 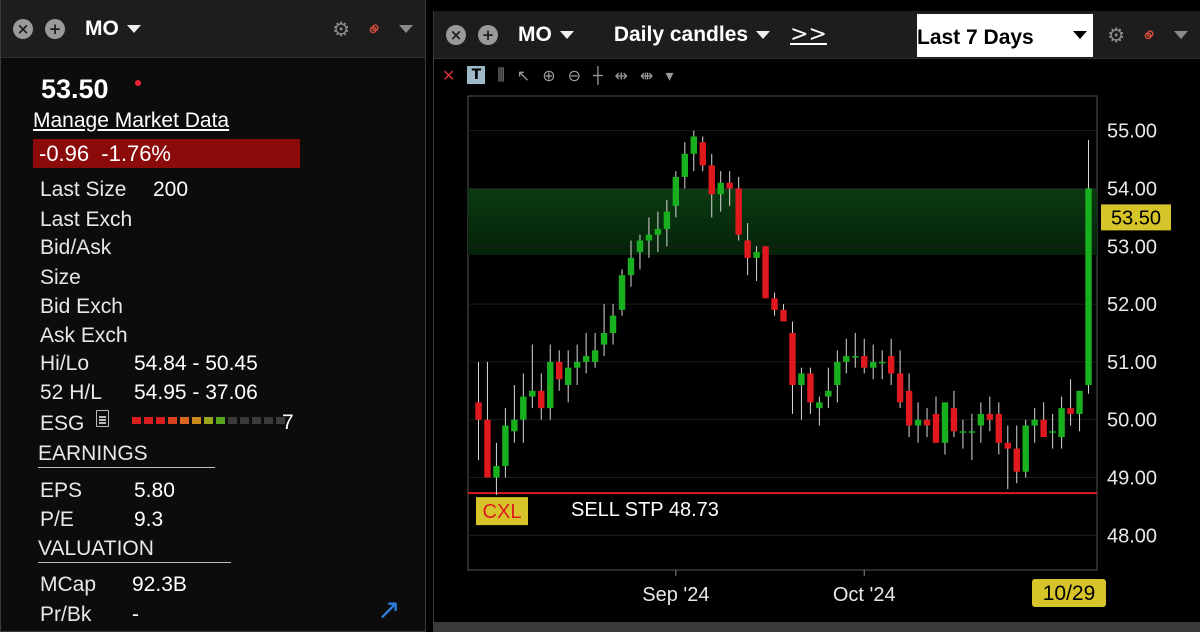 What do you see at coordinates (154, 490) in the screenshot?
I see `eps-value: 5.80` at bounding box center [154, 490].